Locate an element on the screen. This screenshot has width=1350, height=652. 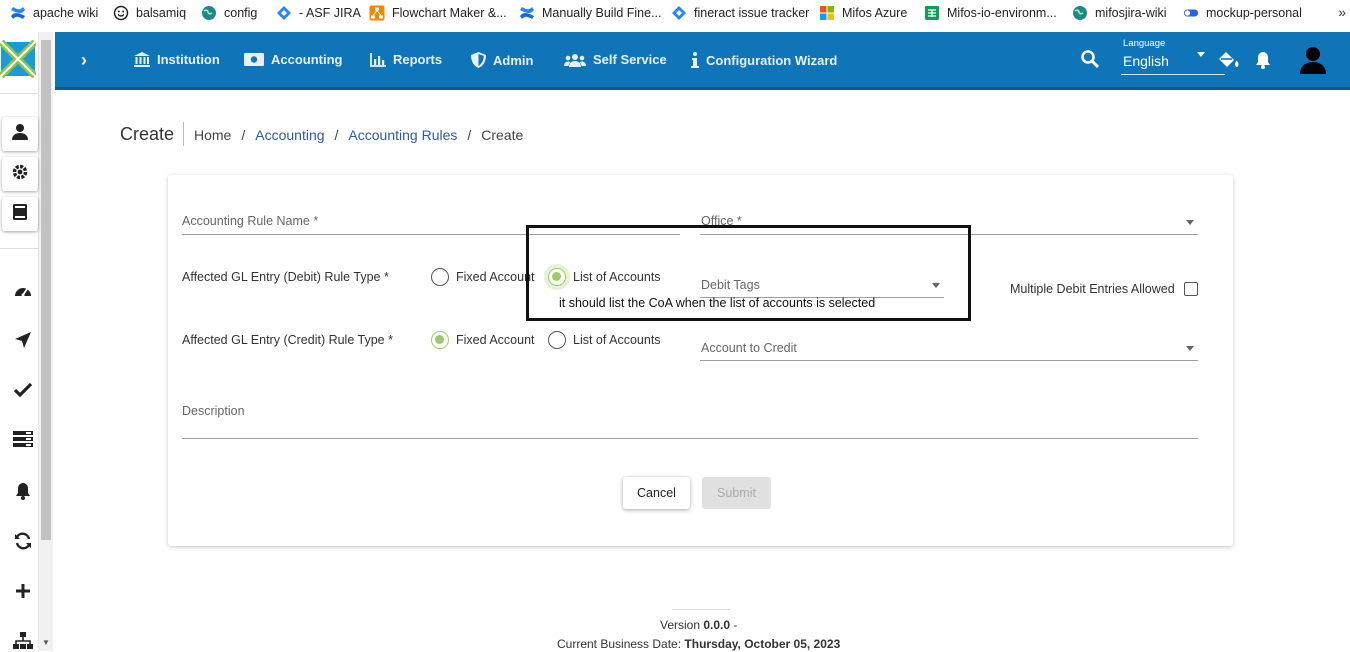
rail-book-button is located at coordinates (20, 214).